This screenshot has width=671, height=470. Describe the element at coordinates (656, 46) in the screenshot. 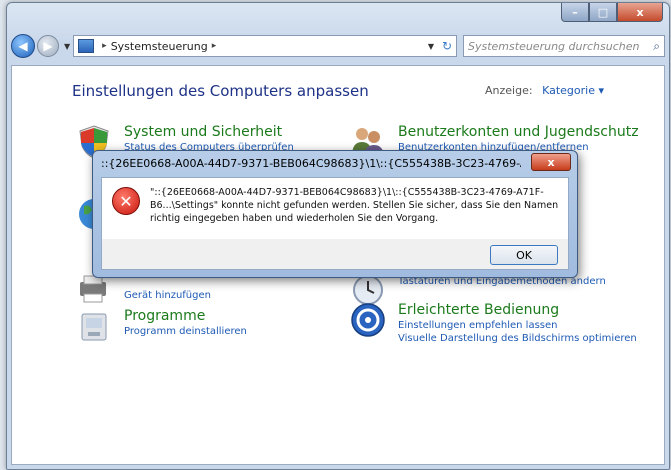

I see `search-icon: ⌕` at that location.